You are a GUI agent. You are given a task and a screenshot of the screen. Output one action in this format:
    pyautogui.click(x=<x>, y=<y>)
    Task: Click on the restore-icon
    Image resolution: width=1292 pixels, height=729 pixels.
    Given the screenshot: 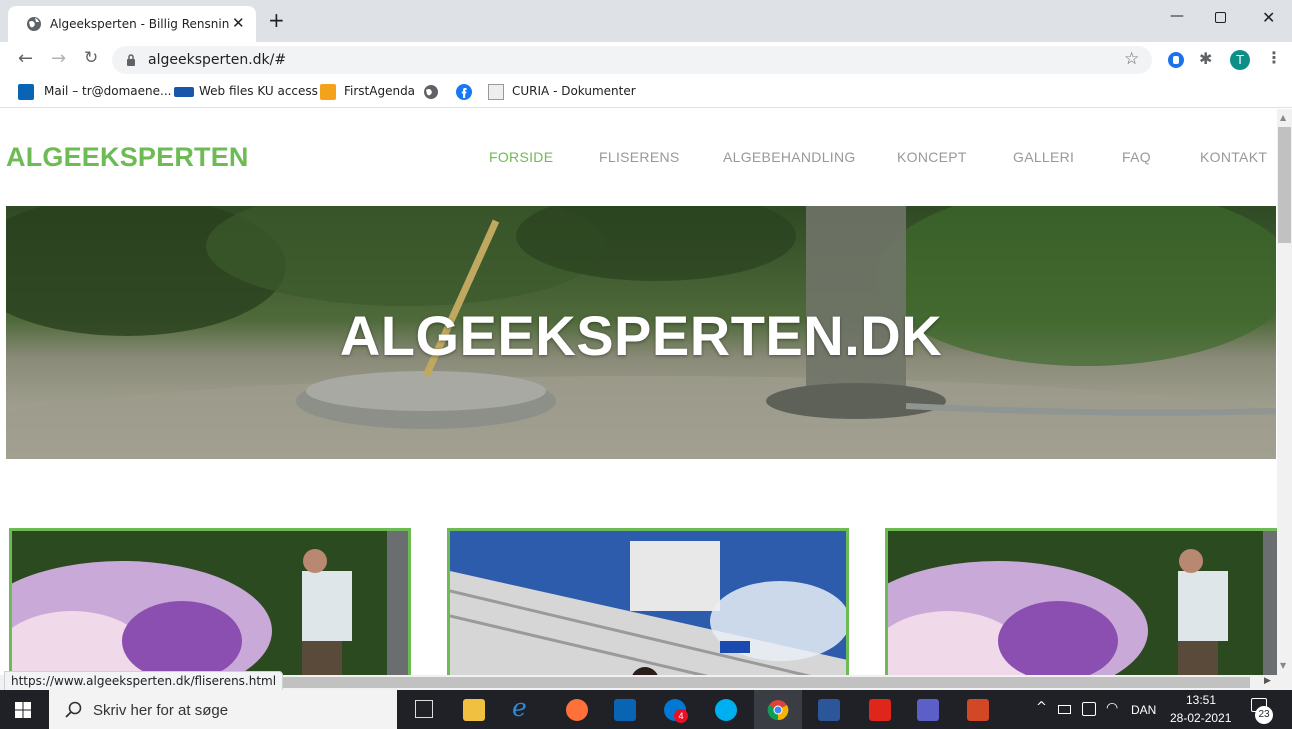 What is the action you would take?
    pyautogui.click(x=1220, y=17)
    